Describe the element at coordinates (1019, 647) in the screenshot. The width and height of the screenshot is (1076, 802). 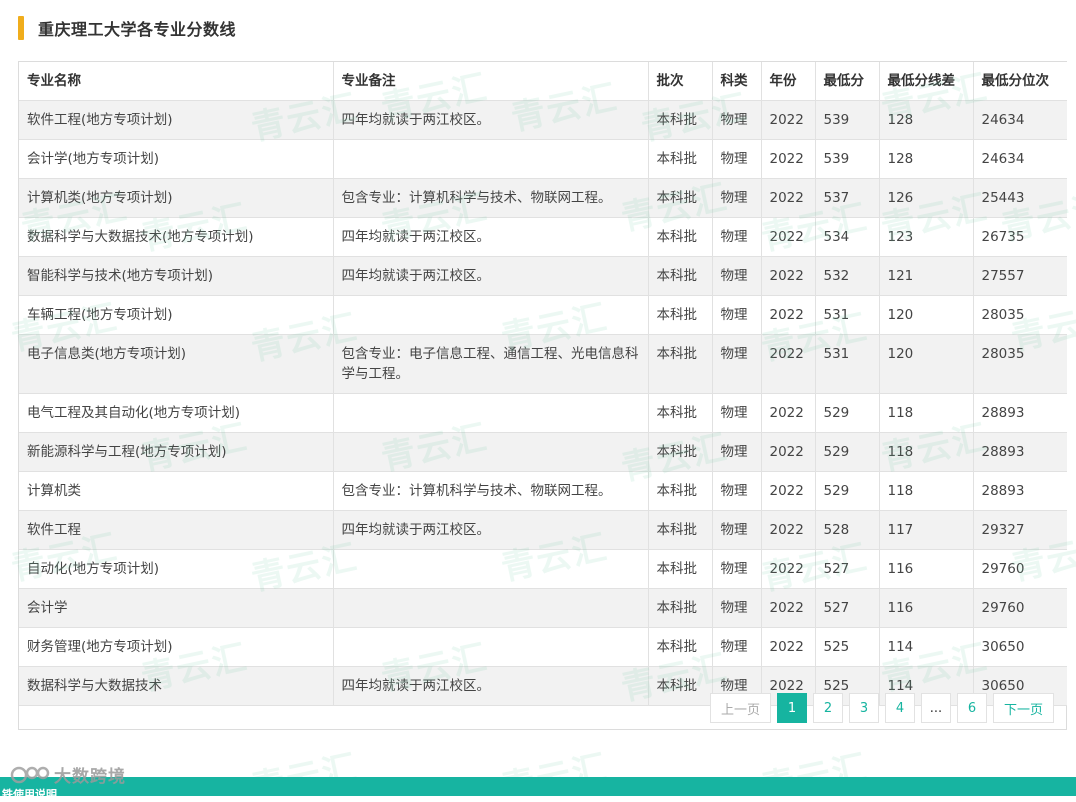
I see `cell-rank: 30650` at that location.